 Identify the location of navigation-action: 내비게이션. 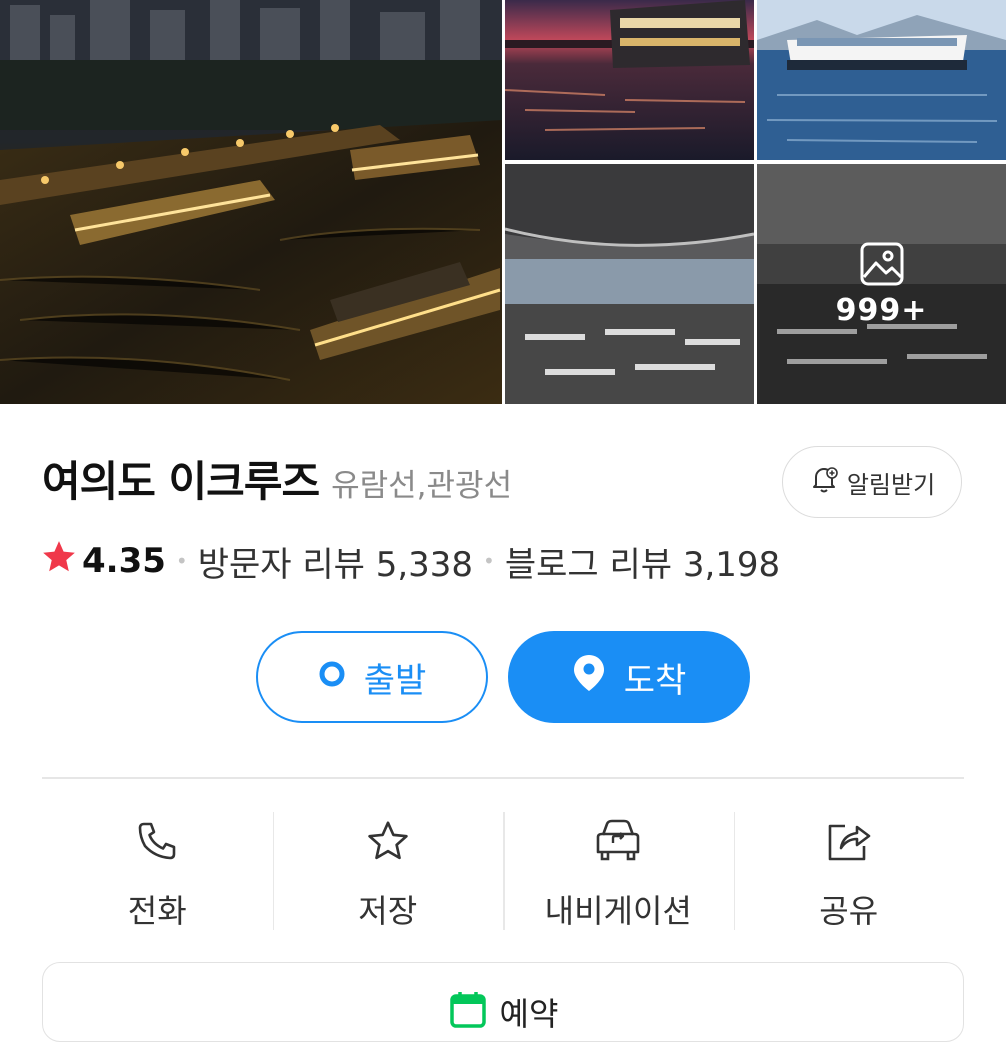
(618, 871).